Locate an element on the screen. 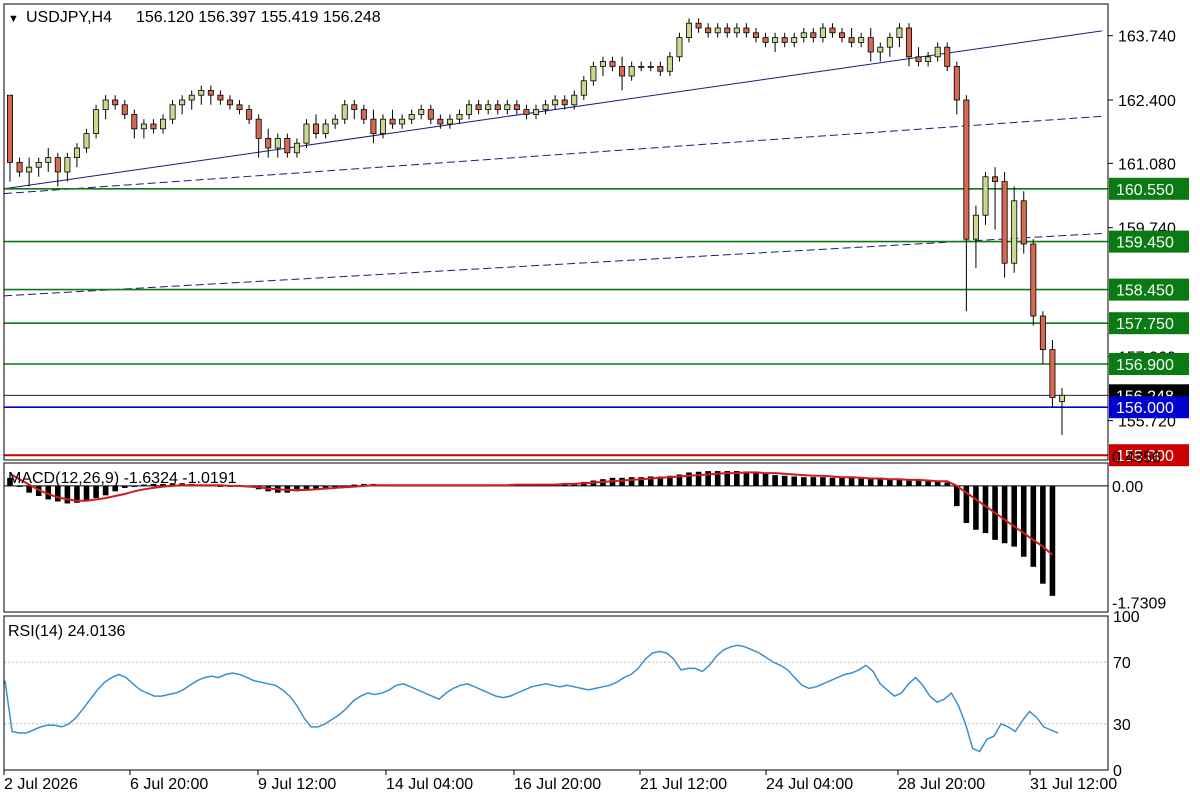  support-label: 160.550 is located at coordinates (1145, 190).